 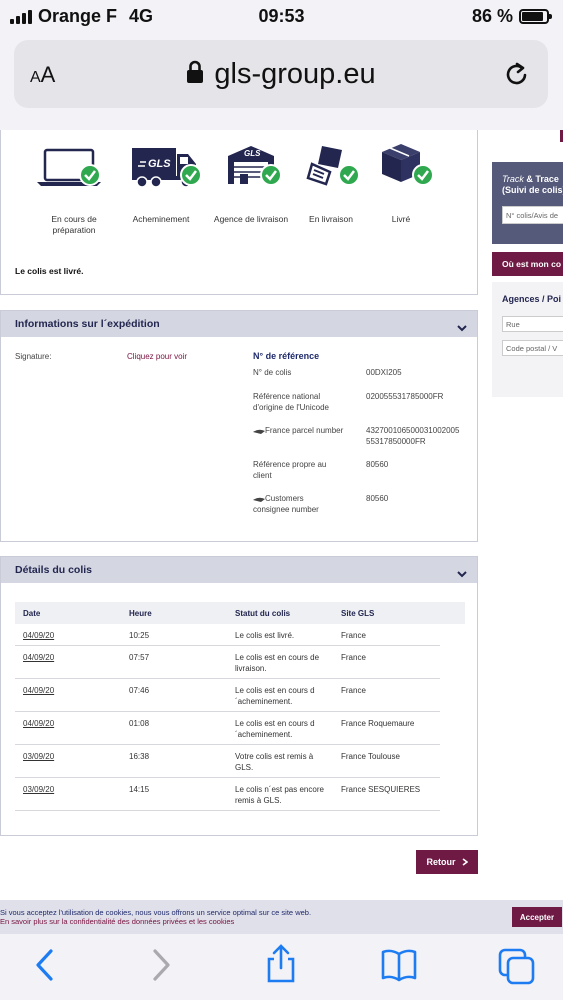 What do you see at coordinates (465, 862) in the screenshot?
I see `chevron-right-icon` at bounding box center [465, 862].